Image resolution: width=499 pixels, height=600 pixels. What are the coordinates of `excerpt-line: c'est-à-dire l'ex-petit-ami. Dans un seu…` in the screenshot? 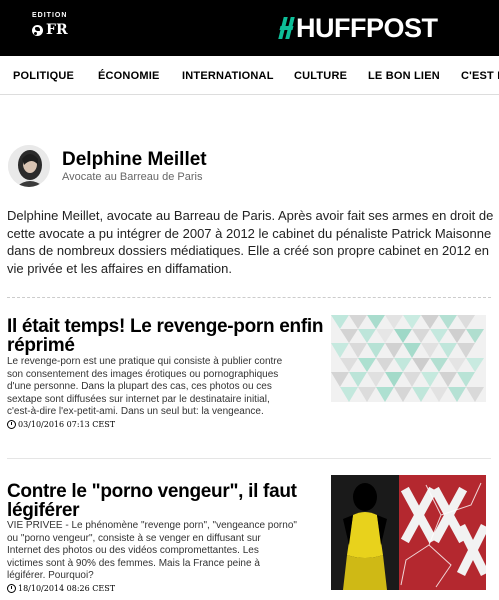 It's located at (135, 411).